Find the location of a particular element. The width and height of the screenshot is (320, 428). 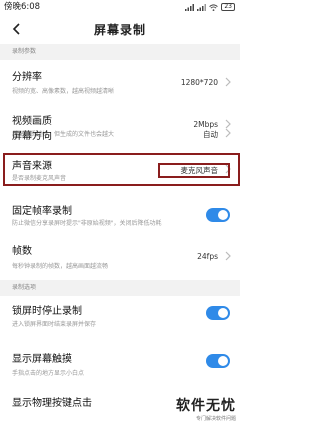

highlight-value-box is located at coordinates (194, 170).